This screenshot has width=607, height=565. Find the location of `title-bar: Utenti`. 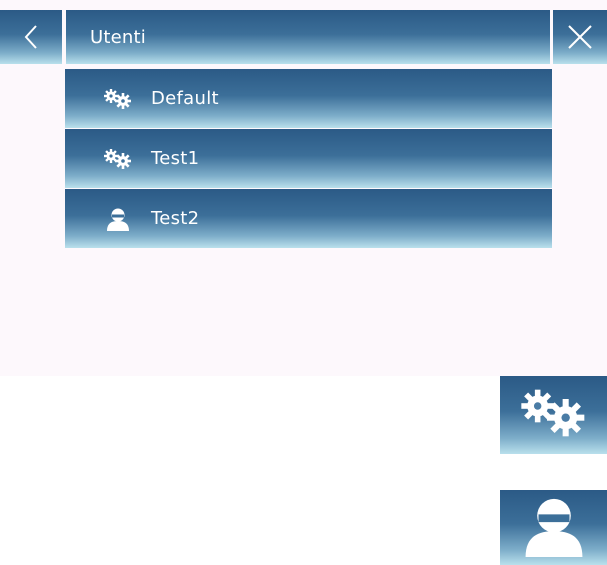

title-bar: Utenti is located at coordinates (308, 37).